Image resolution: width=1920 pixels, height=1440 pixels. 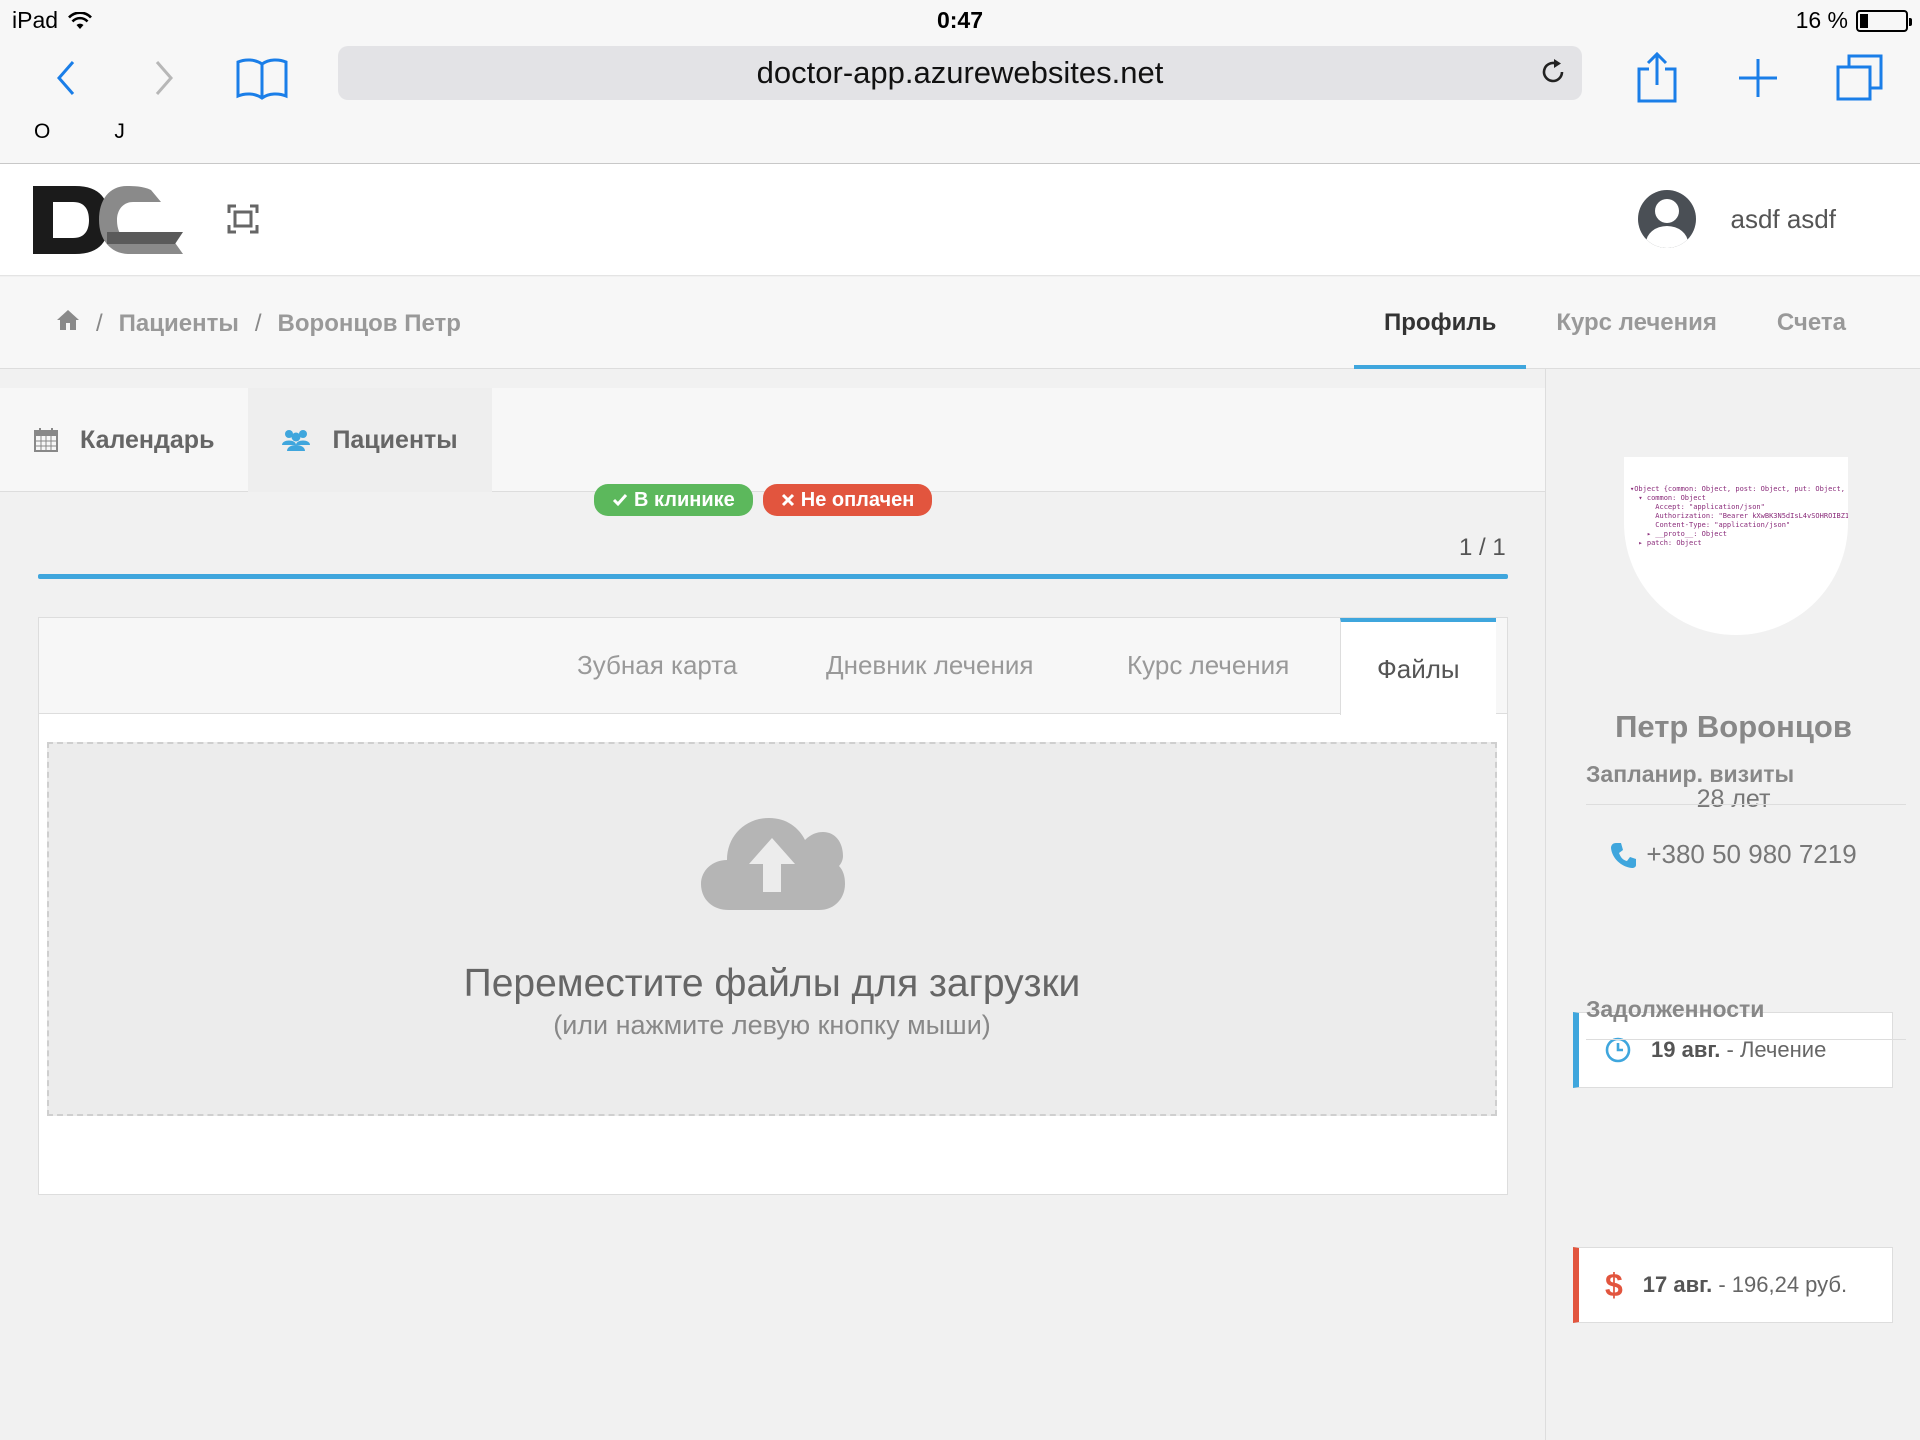 I want to click on phone-icon, so click(x=1624, y=855).